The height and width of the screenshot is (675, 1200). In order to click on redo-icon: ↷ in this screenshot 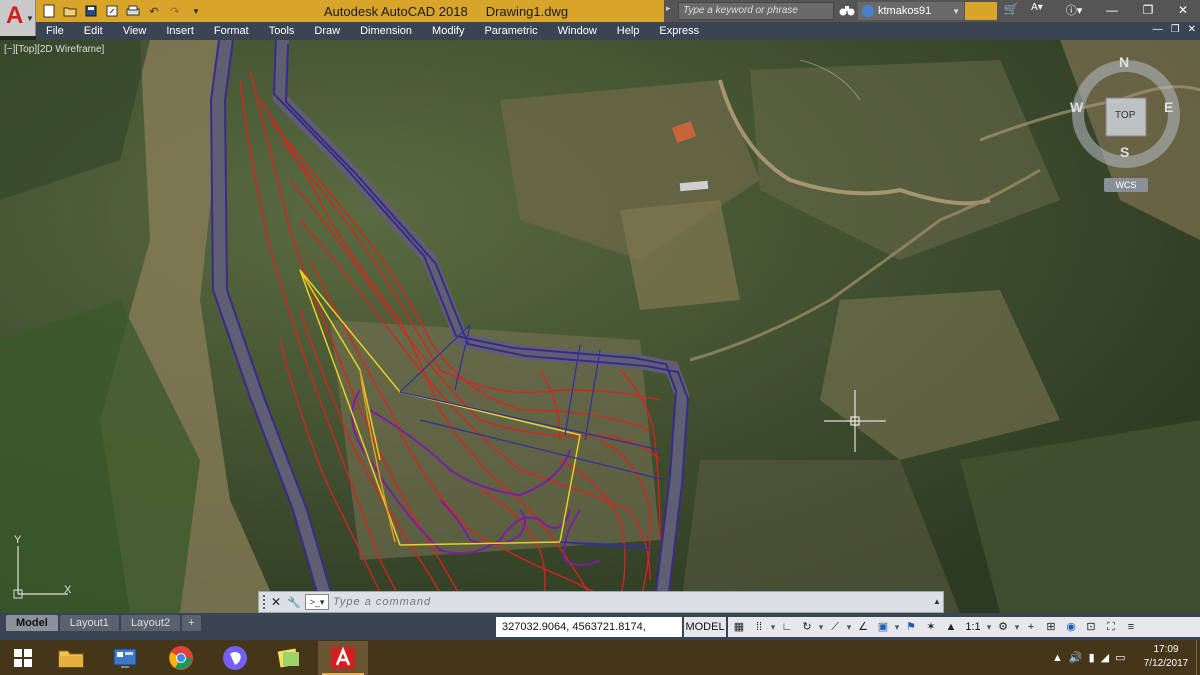, I will do `click(175, 11)`.